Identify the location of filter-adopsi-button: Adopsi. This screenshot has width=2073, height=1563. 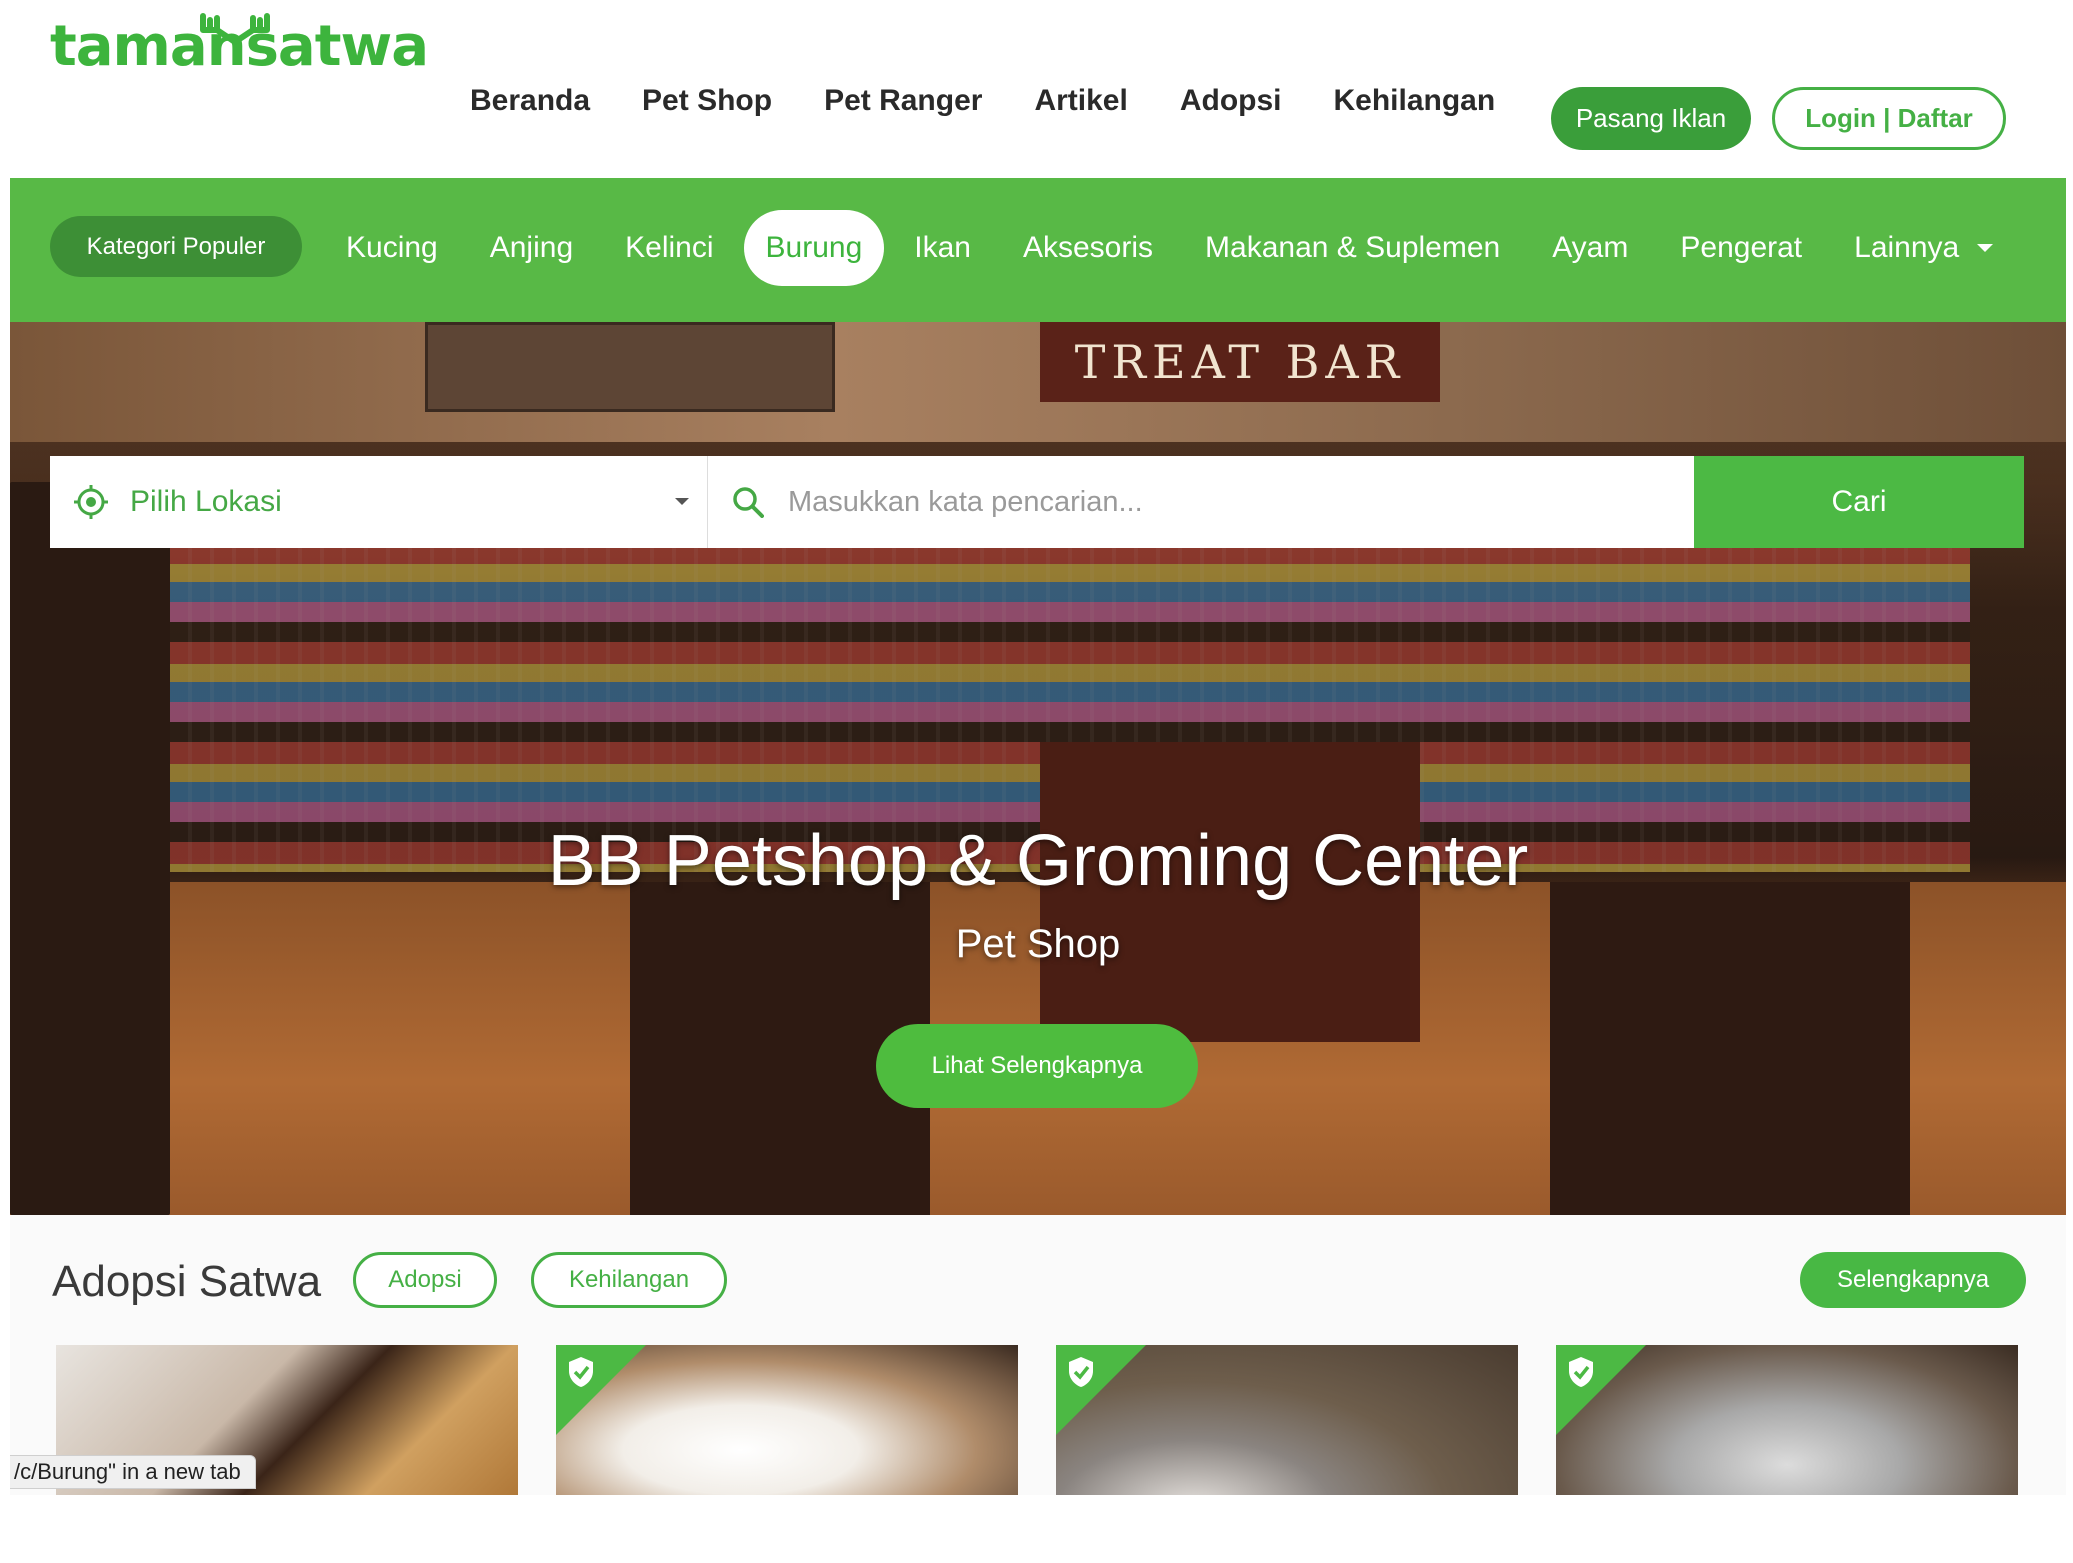
(425, 1280).